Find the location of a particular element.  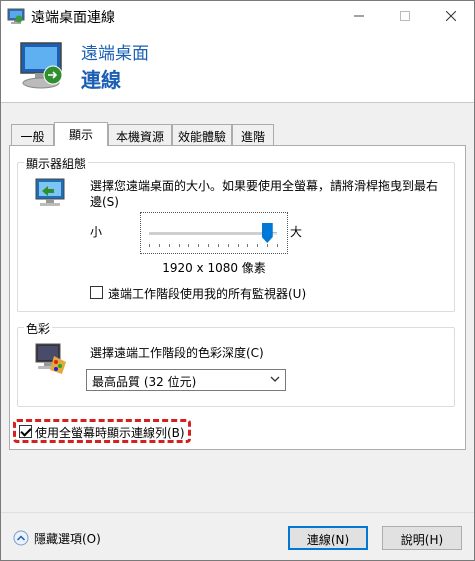

display-monitor-icon is located at coordinates (50, 192).